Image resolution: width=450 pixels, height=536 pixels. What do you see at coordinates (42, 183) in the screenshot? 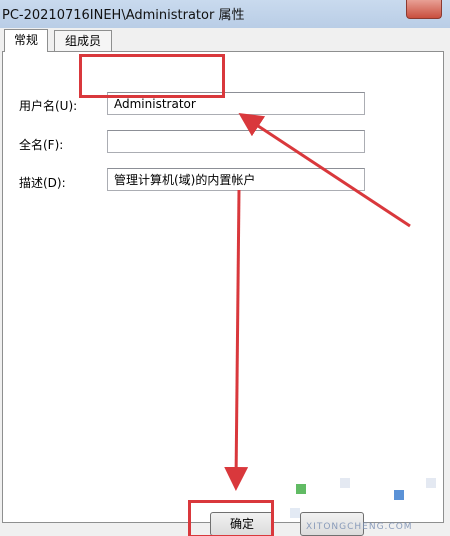
I see `description-label: 描述(D):` at bounding box center [42, 183].